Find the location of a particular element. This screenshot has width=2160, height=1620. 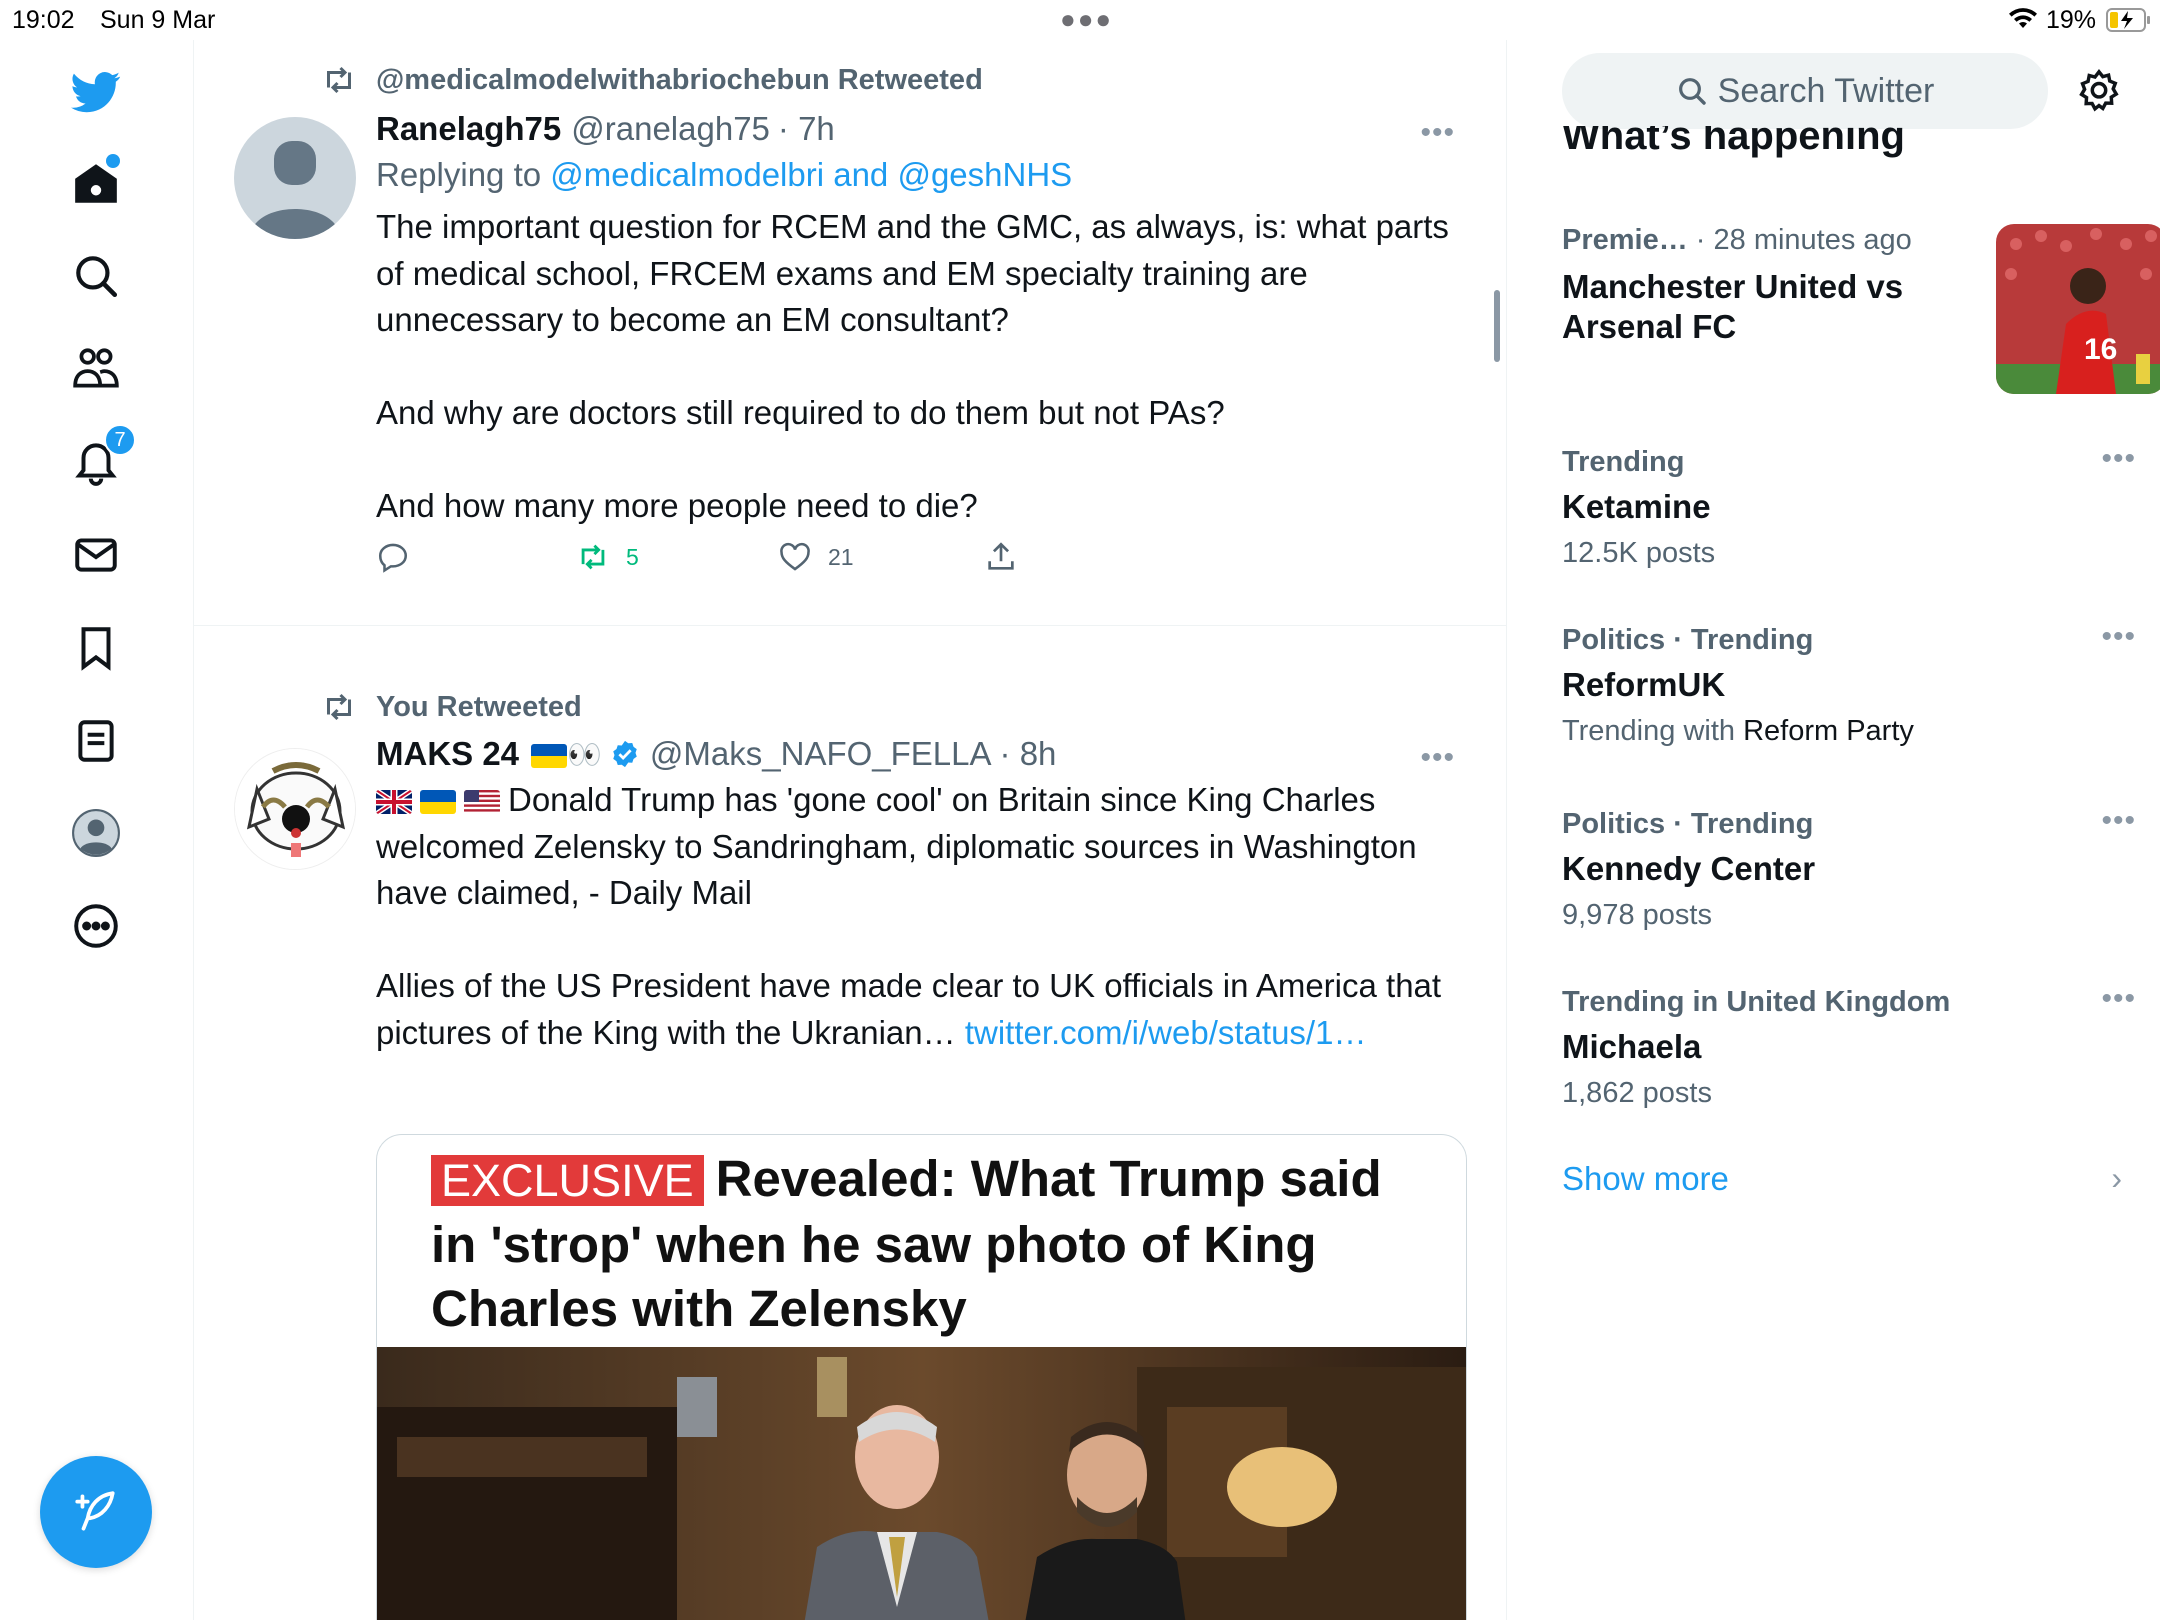

us-flag-icon is located at coordinates (486, 799).